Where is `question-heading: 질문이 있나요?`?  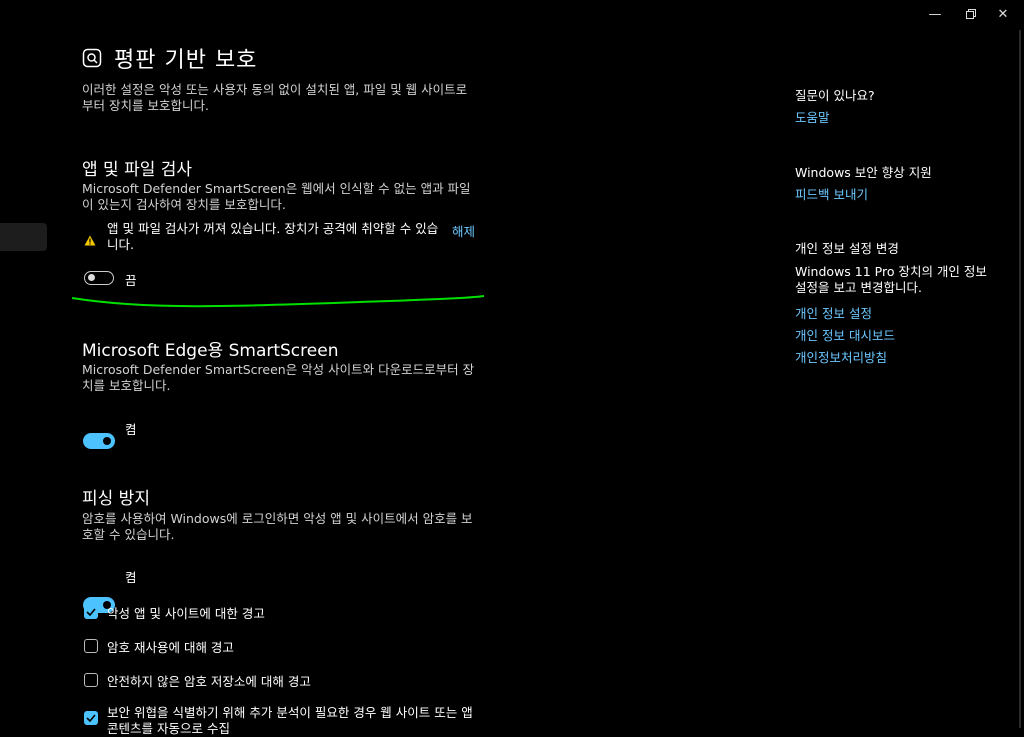
question-heading: 질문이 있나요? is located at coordinates (835, 95).